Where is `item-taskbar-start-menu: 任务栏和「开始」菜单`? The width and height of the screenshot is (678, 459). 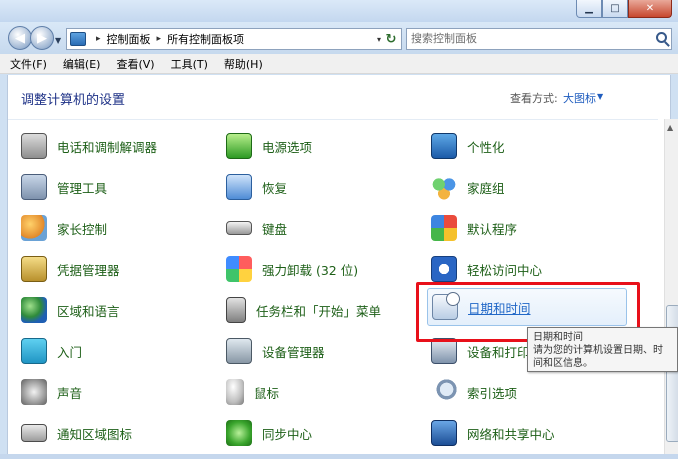
item-taskbar-start-menu: 任务栏和「开始」菜单 is located at coordinates (303, 310).